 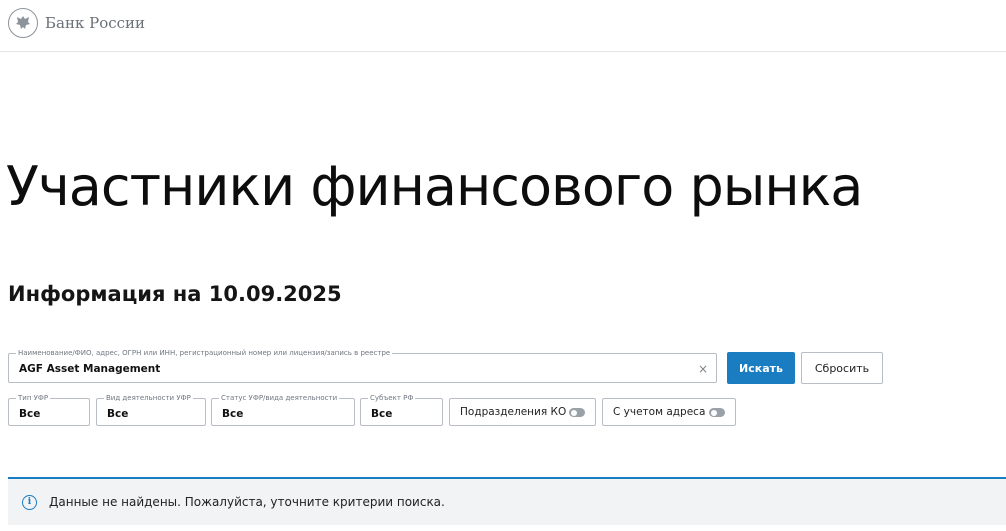 I want to click on filter-label: Вид деятельности УФР, so click(x=148, y=398).